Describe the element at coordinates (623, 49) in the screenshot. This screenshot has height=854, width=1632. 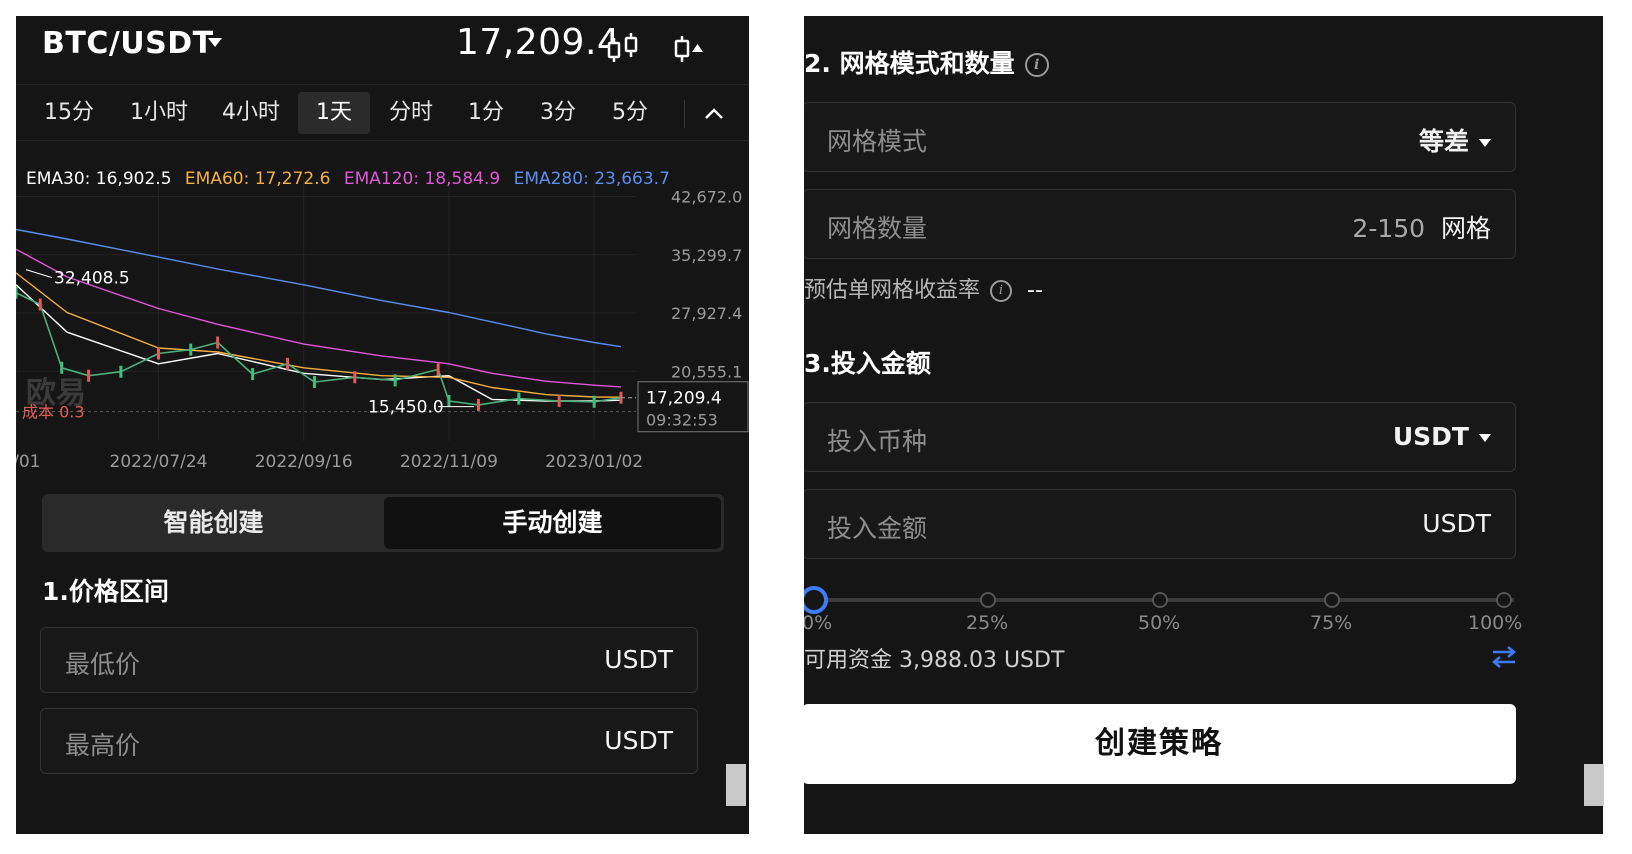
I see `candlestick-icon` at that location.